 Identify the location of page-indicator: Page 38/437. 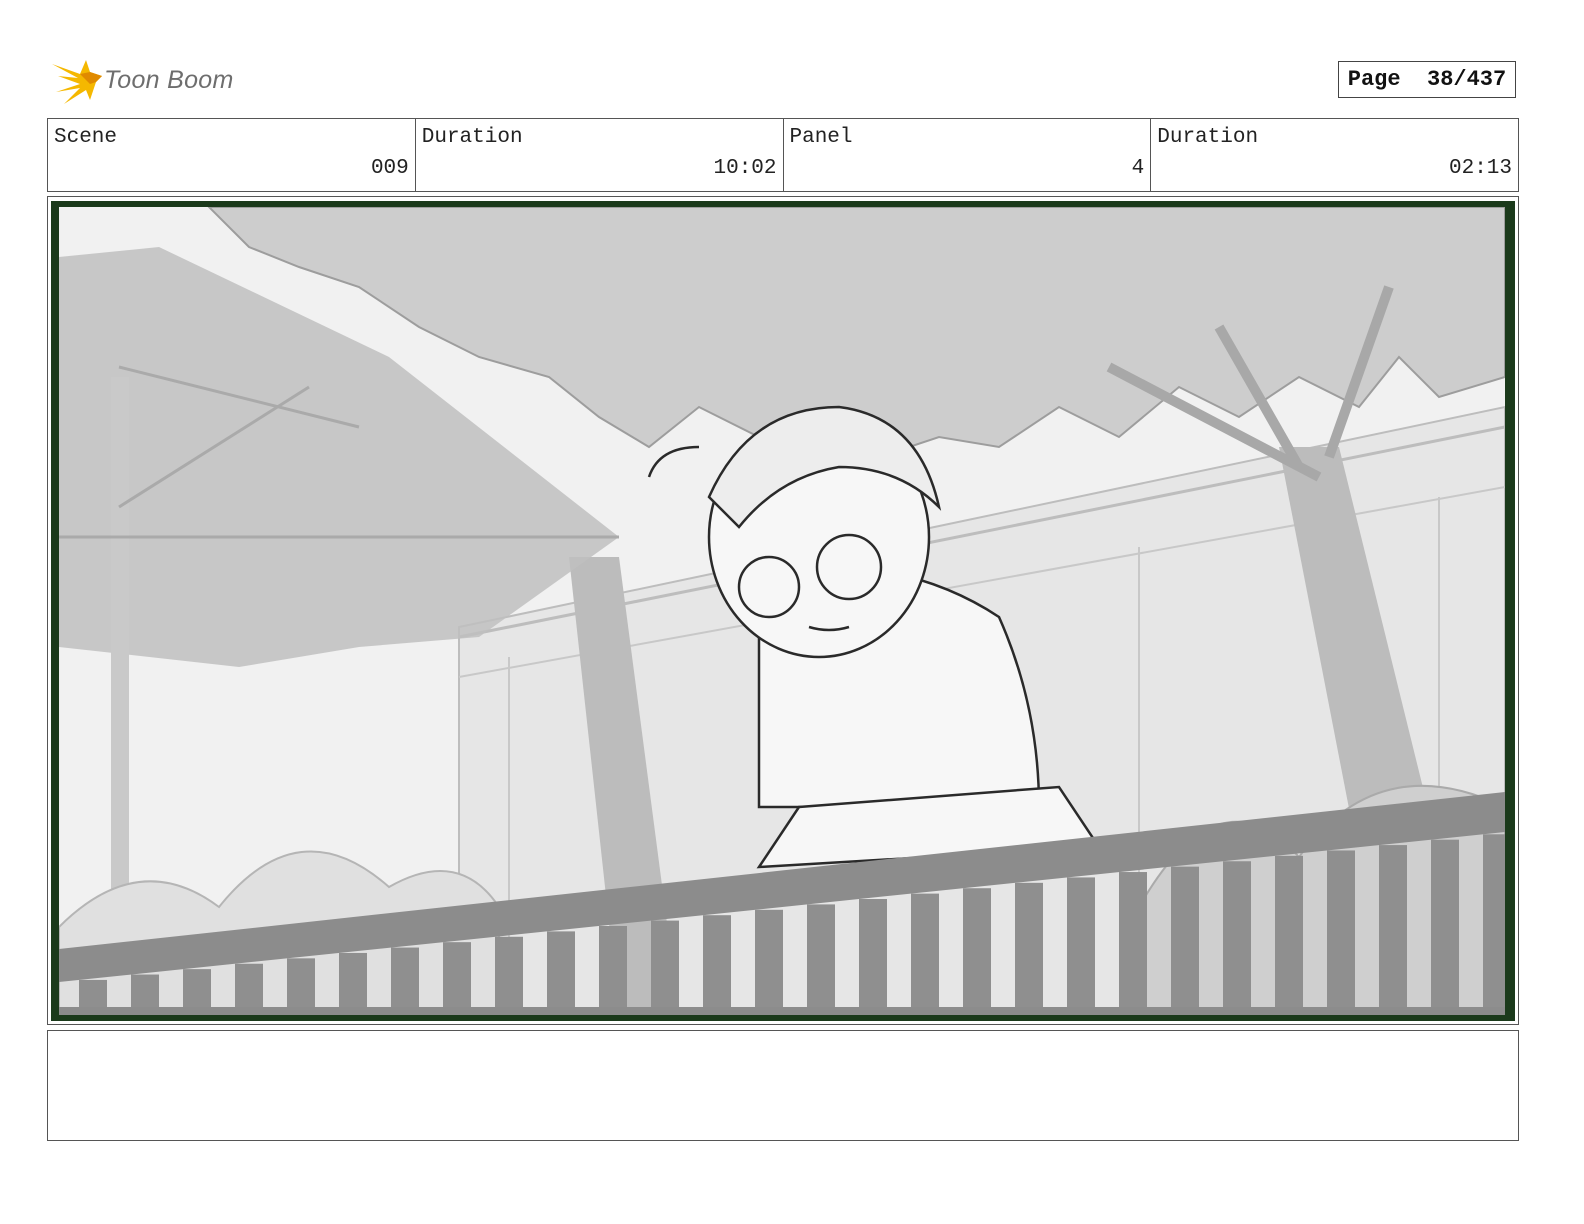
(1427, 79).